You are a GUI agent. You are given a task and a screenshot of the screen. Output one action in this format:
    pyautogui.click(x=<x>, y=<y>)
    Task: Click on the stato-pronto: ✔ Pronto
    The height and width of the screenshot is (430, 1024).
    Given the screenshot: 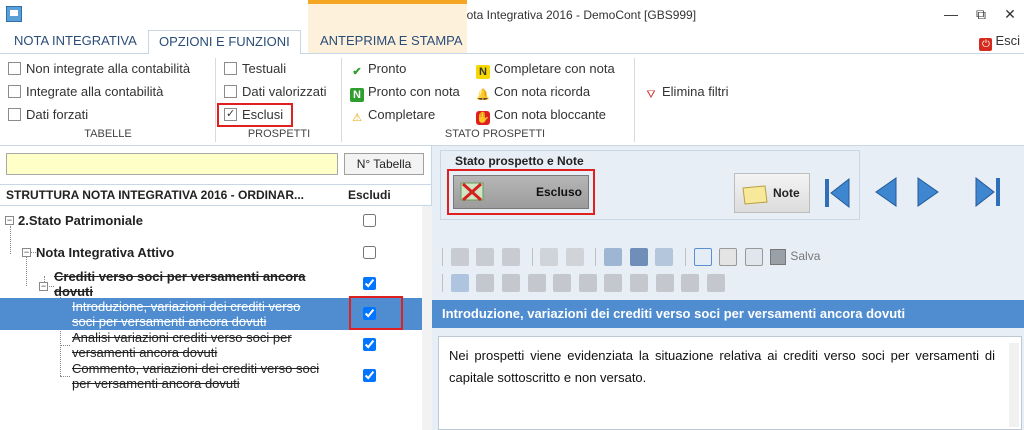 What is the action you would take?
    pyautogui.click(x=378, y=69)
    